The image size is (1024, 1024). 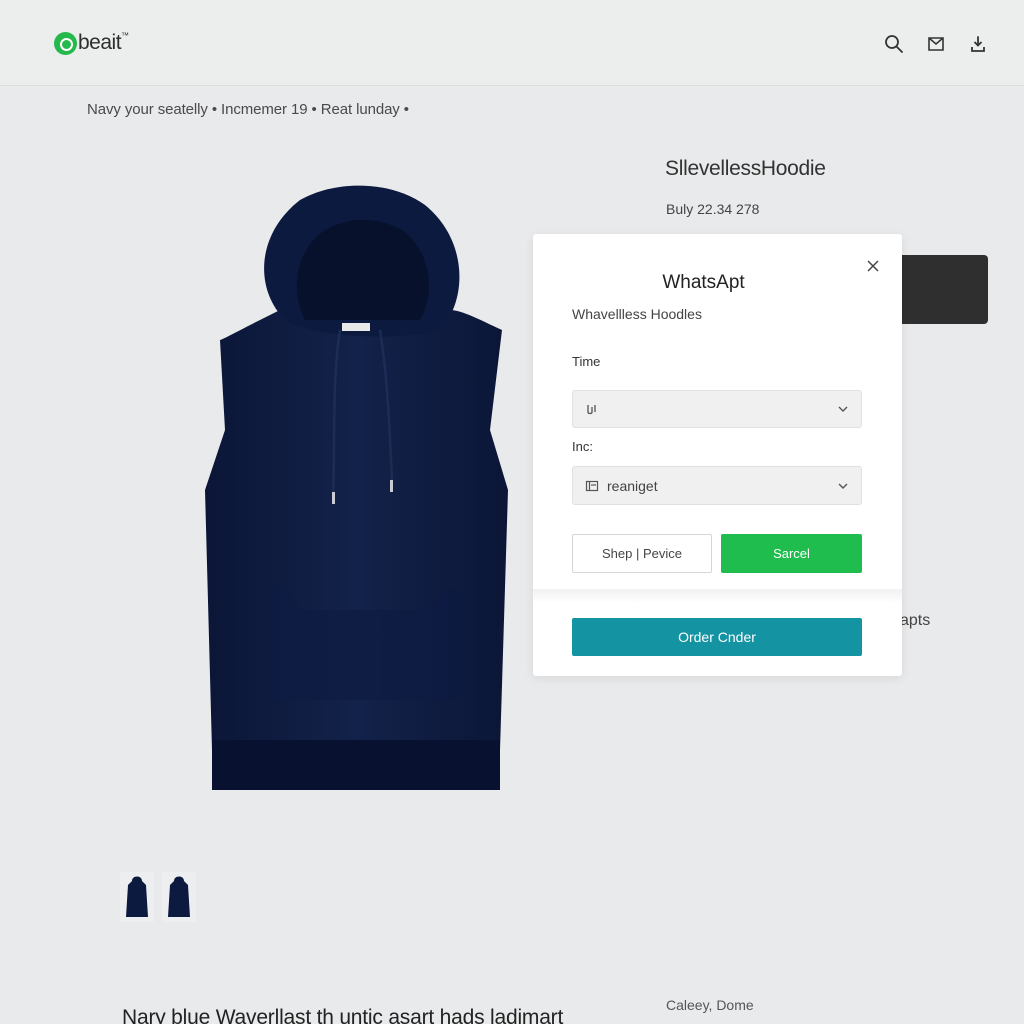 What do you see at coordinates (592, 485) in the screenshot?
I see `list-icon` at bounding box center [592, 485].